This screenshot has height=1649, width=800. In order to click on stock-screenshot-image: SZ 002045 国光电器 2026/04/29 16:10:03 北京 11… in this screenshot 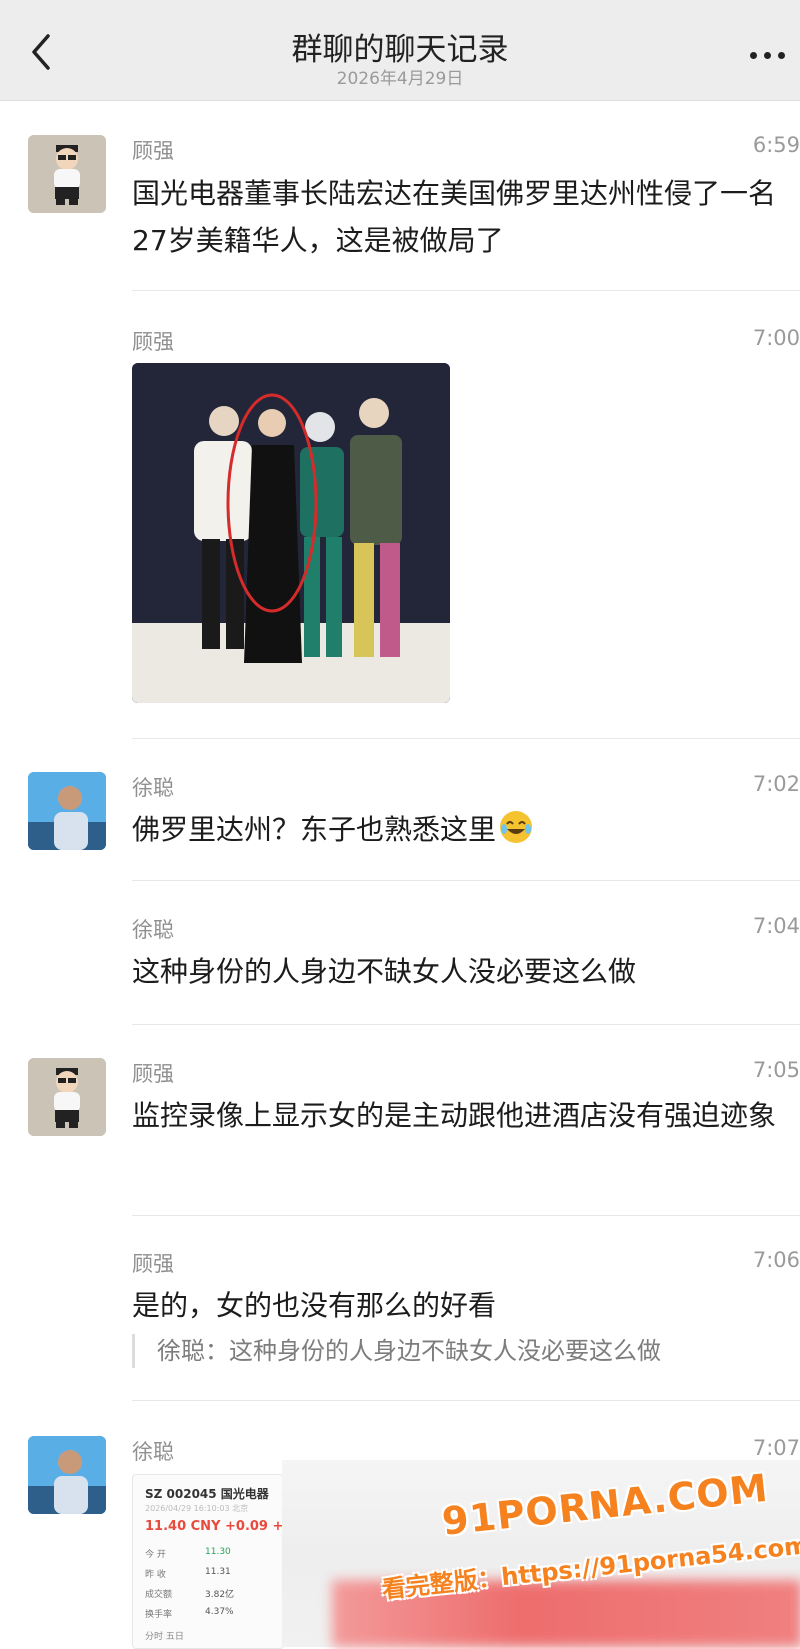, I will do `click(208, 1561)`.